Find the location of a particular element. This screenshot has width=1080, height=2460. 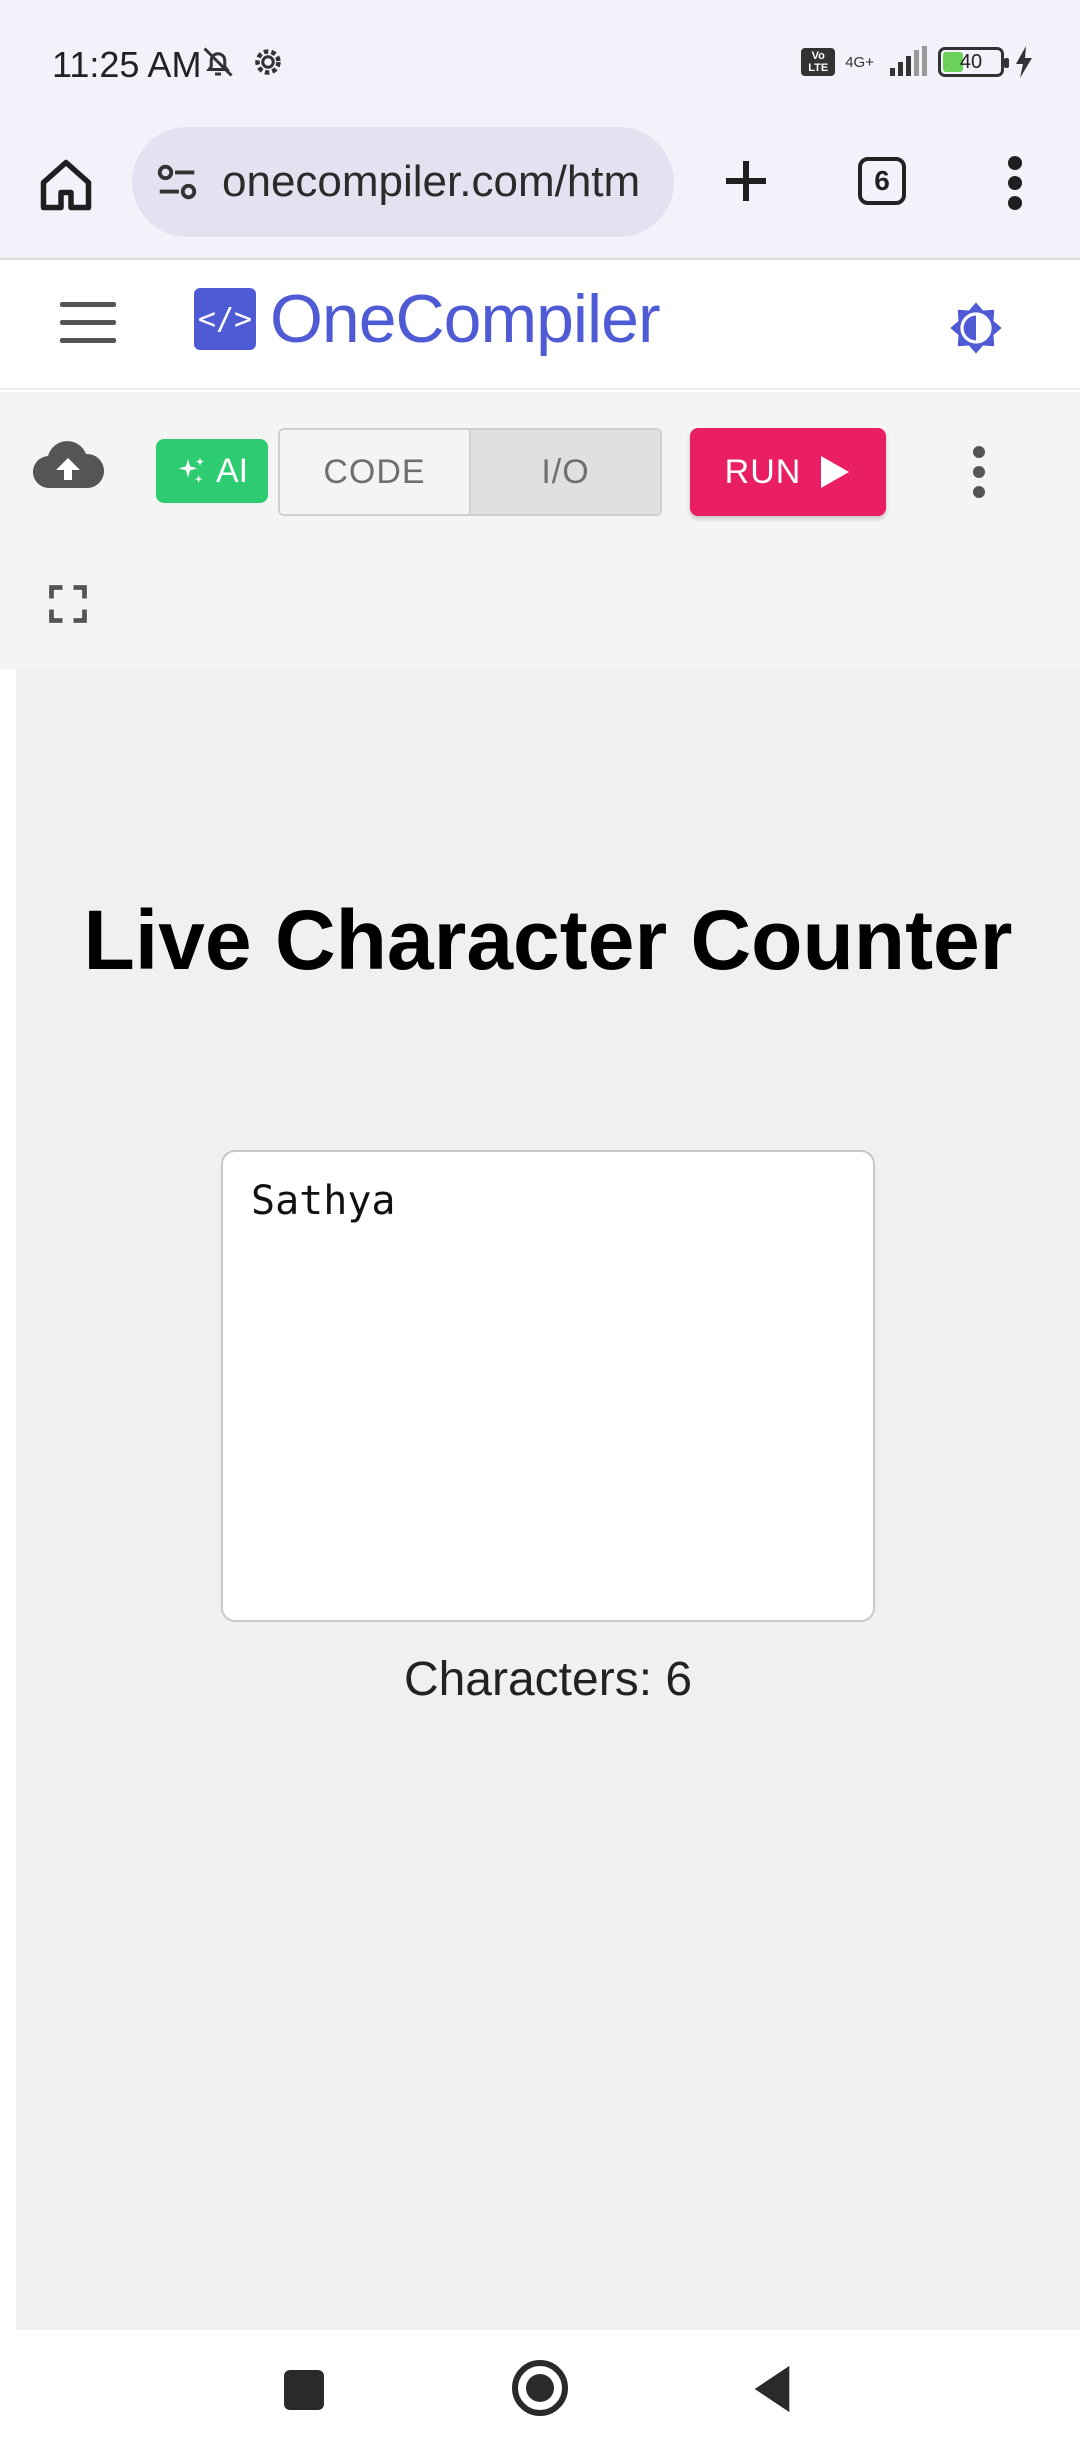

text-input-area: Sathya is located at coordinates (548, 1386).